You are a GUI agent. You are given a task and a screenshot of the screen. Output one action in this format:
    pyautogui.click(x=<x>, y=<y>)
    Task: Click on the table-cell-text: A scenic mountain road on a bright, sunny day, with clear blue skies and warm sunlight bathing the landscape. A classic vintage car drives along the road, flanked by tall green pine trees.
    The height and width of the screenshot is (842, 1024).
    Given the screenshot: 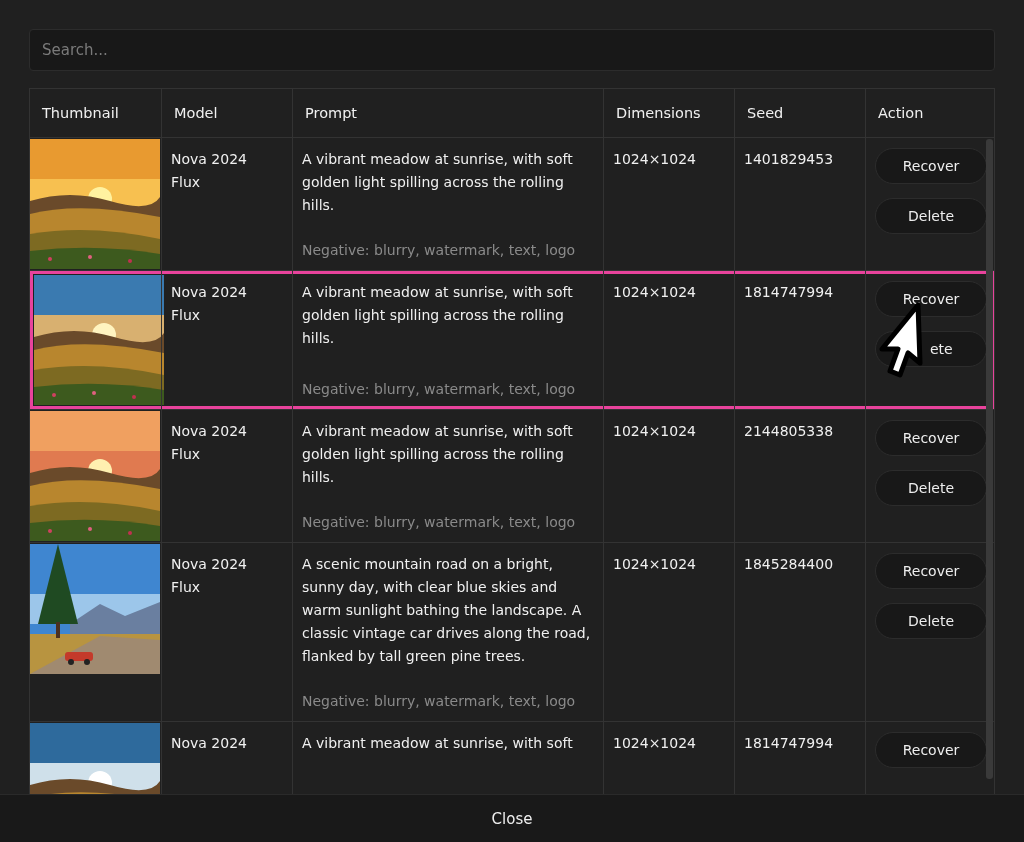 What is the action you would take?
    pyautogui.click(x=447, y=610)
    